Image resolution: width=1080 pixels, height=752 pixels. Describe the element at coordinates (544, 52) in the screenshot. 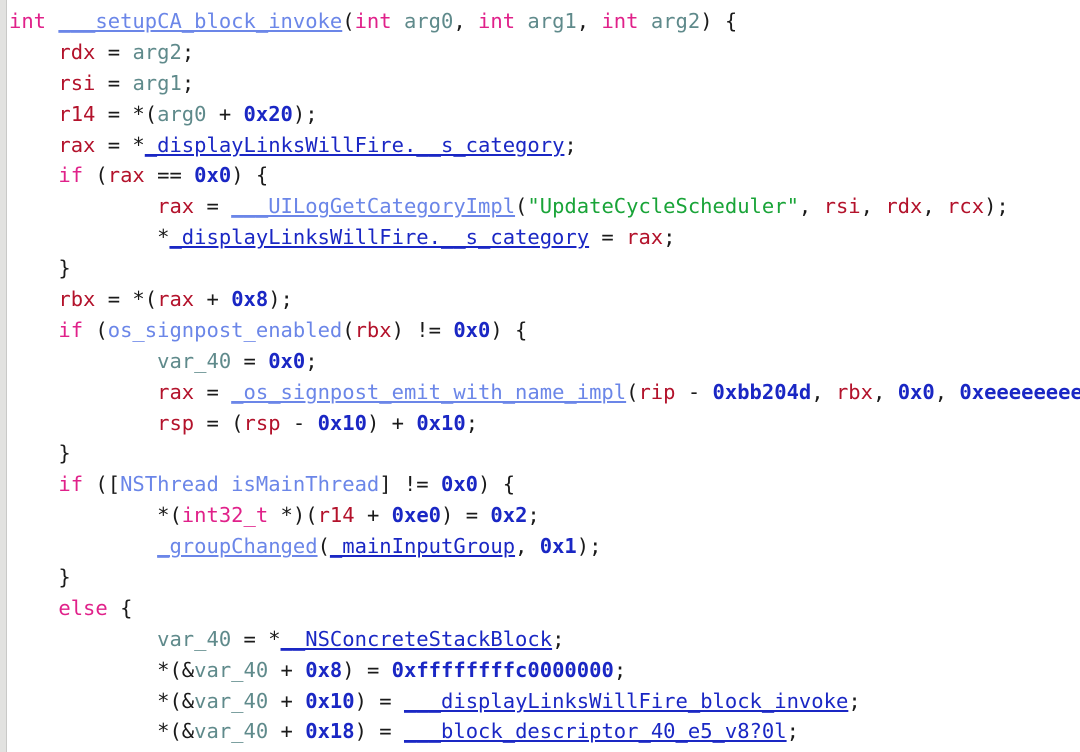

I see `code-line: rdx = arg2;` at that location.